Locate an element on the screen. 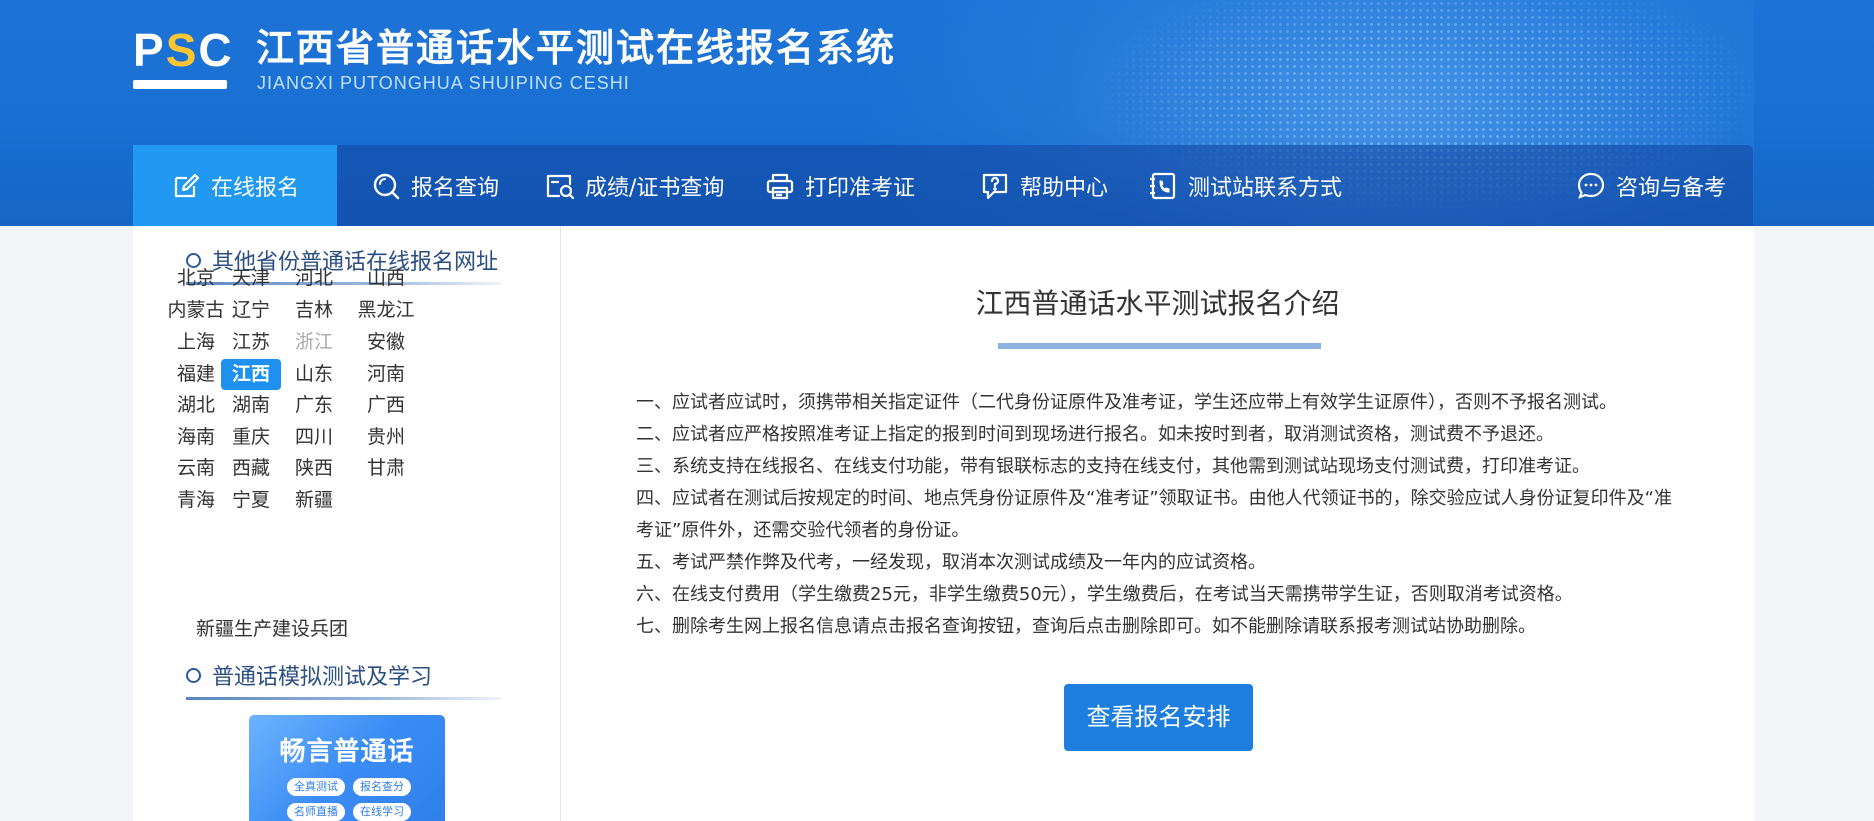 The image size is (1874, 821). province-link: 江苏 is located at coordinates (251, 342).